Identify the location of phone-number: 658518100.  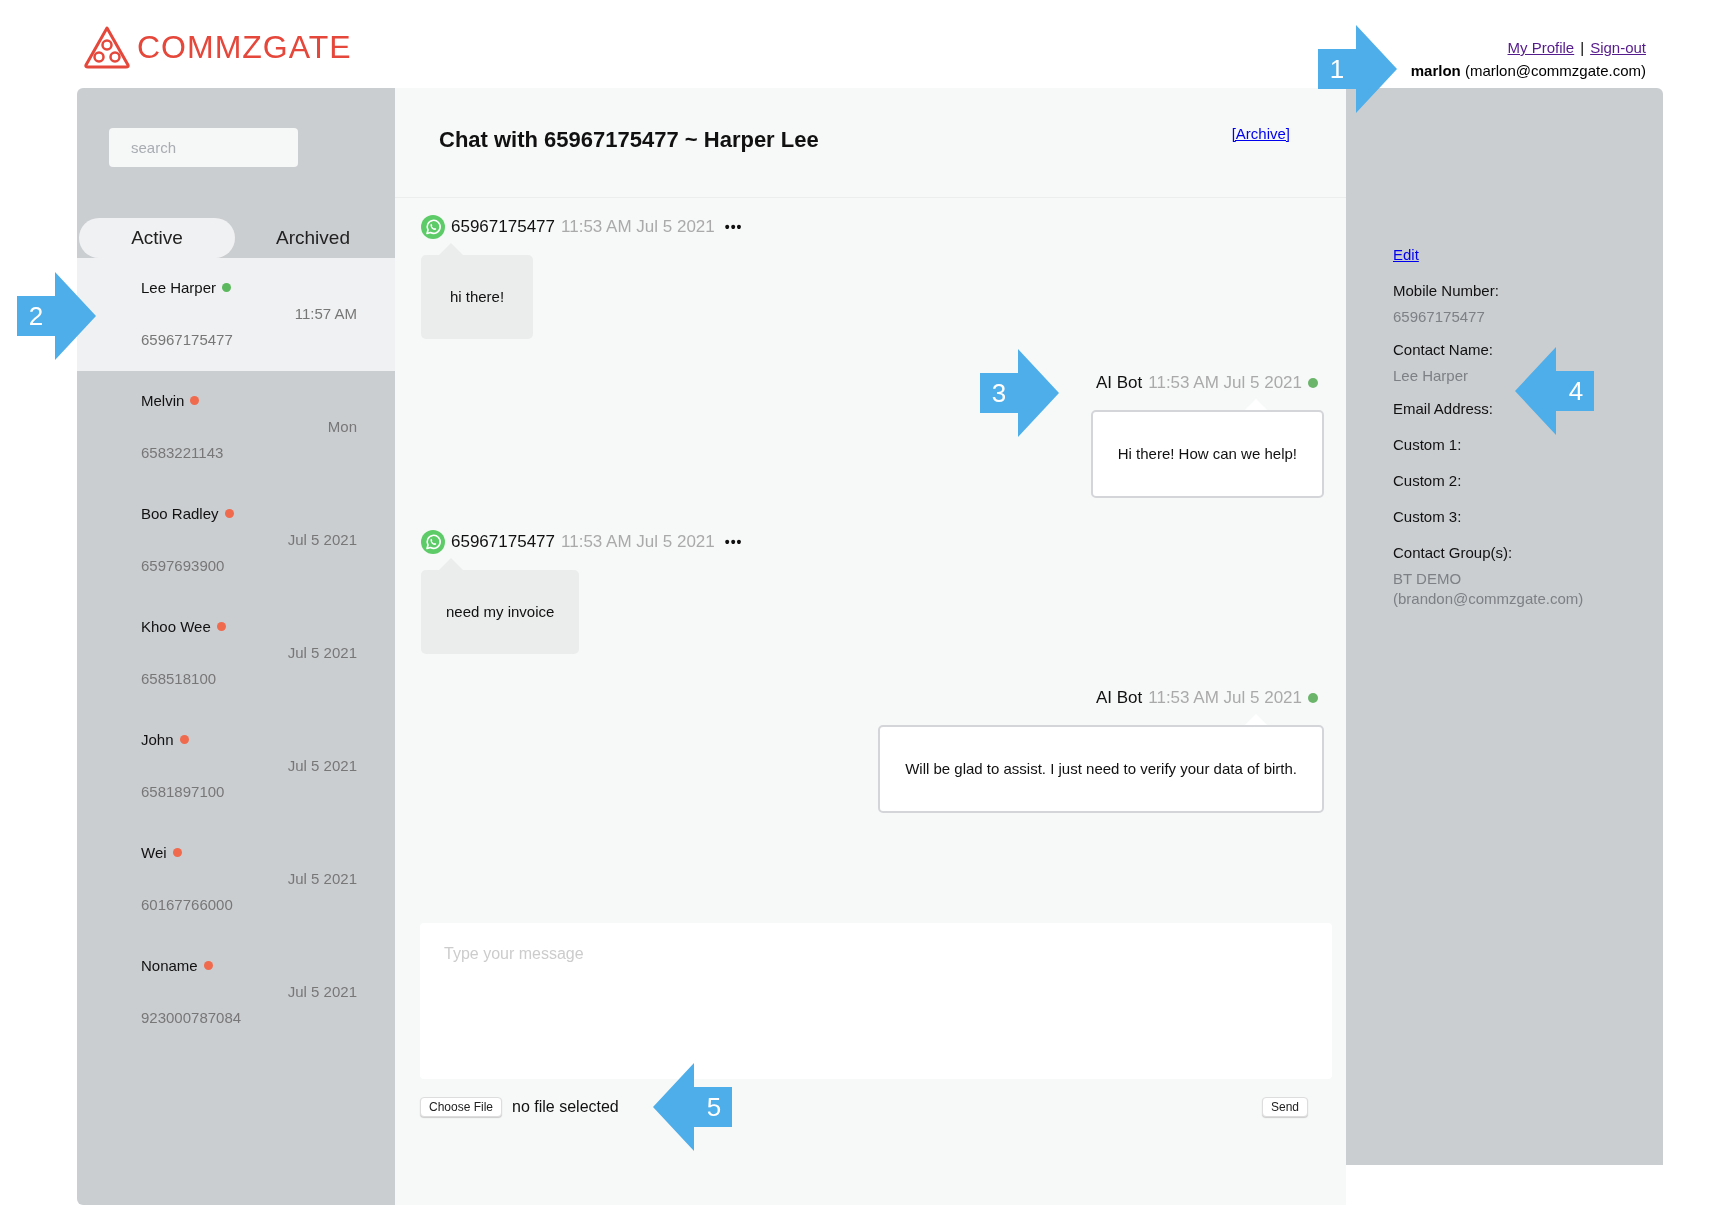
(179, 678).